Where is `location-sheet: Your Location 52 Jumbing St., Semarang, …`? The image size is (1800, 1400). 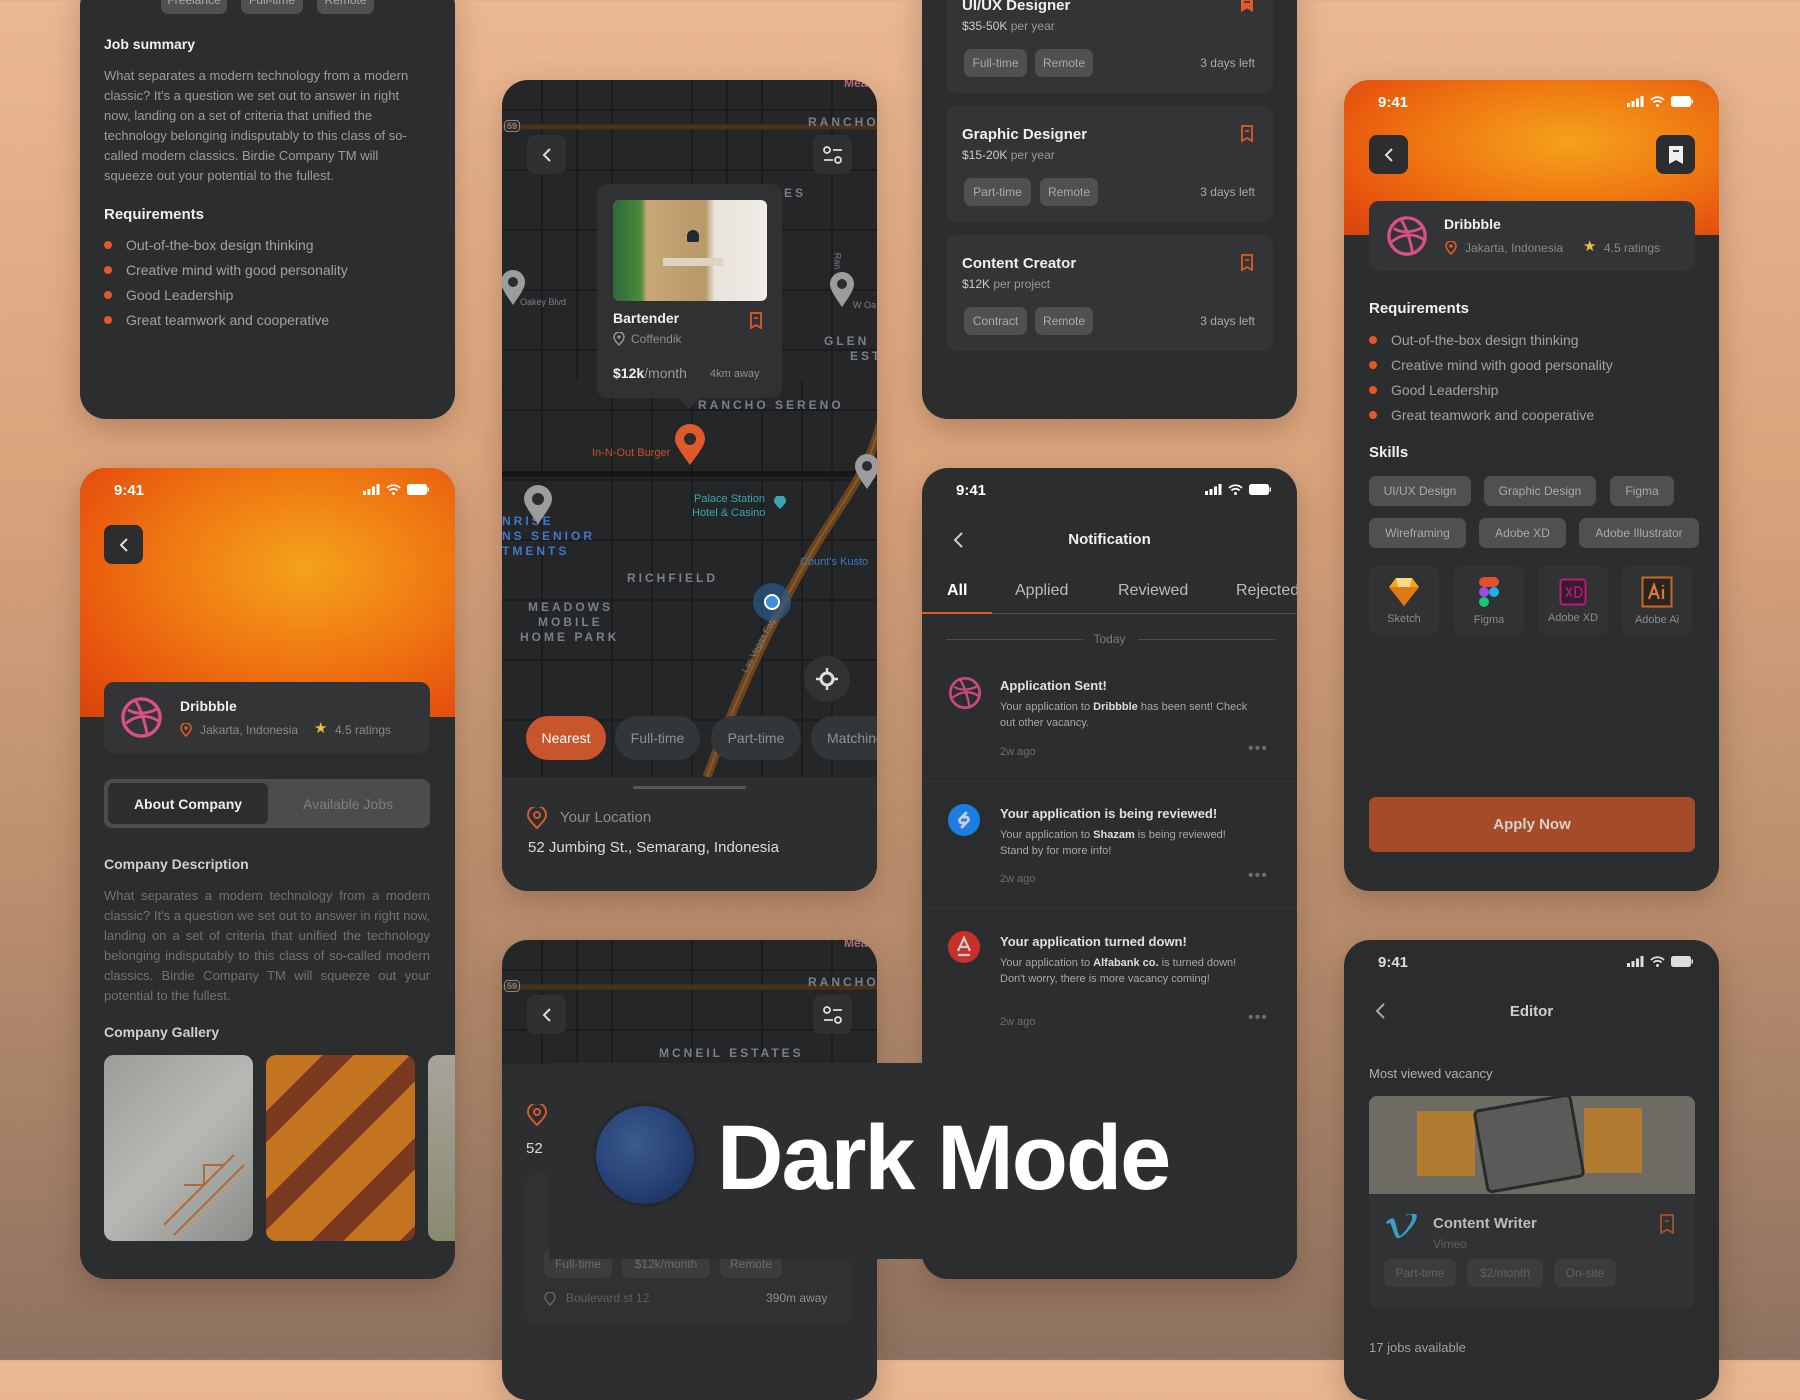
location-sheet: Your Location 52 Jumbing St., Semarang, … is located at coordinates (689, 834).